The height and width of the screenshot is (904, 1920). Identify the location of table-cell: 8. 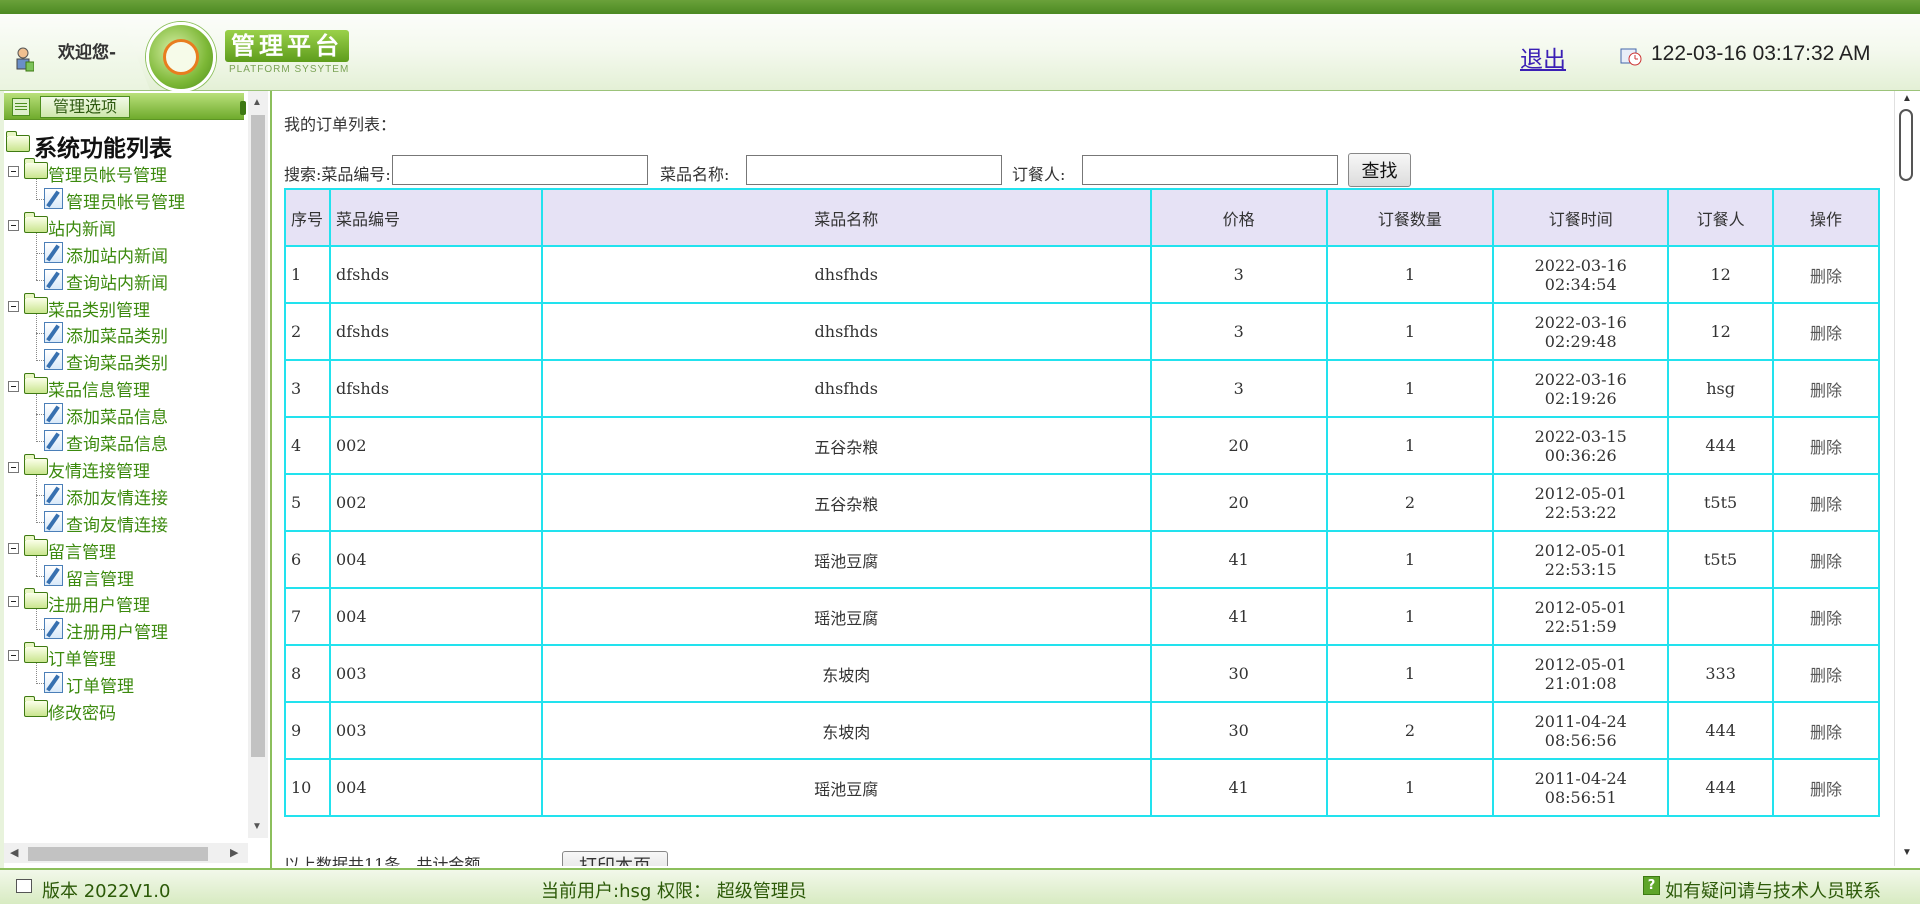
(307, 673).